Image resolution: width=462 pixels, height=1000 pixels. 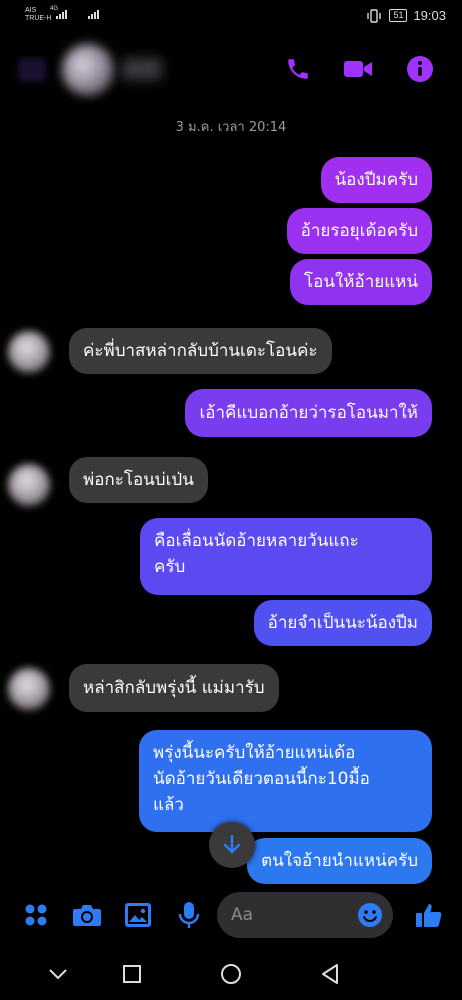 I want to click on sent-message: อ้ายจำเป็นนะน้องปีม, so click(x=342, y=623).